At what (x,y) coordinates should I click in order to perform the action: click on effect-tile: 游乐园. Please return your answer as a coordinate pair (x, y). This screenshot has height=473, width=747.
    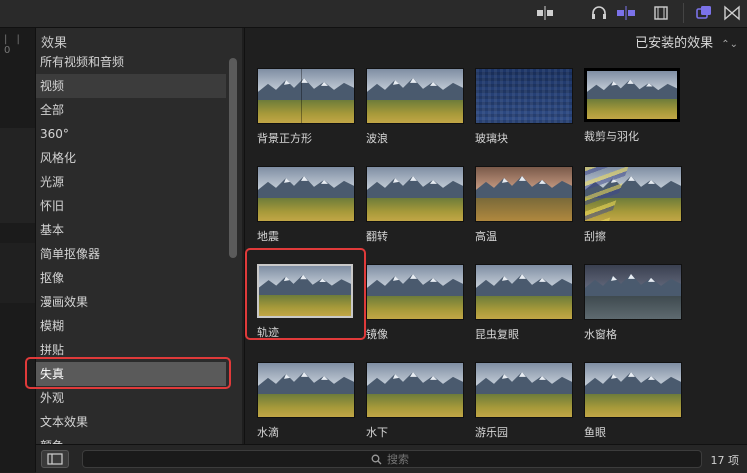
    Looking at the image, I should click on (524, 401).